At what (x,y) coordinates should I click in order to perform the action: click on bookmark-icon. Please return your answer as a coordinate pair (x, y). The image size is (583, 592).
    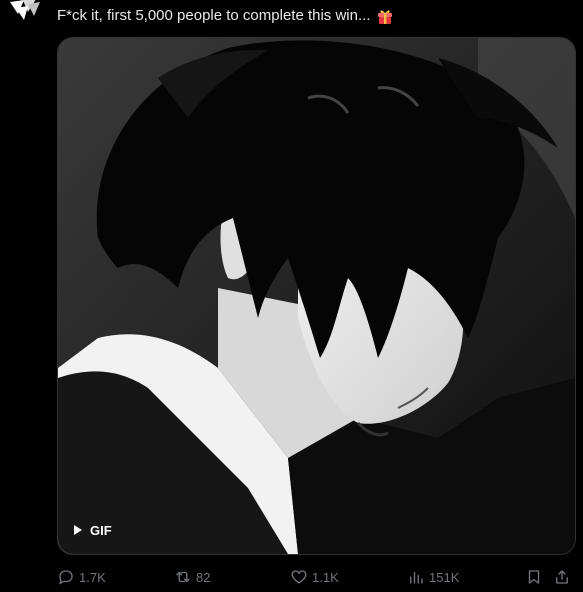
    Looking at the image, I should click on (534, 577).